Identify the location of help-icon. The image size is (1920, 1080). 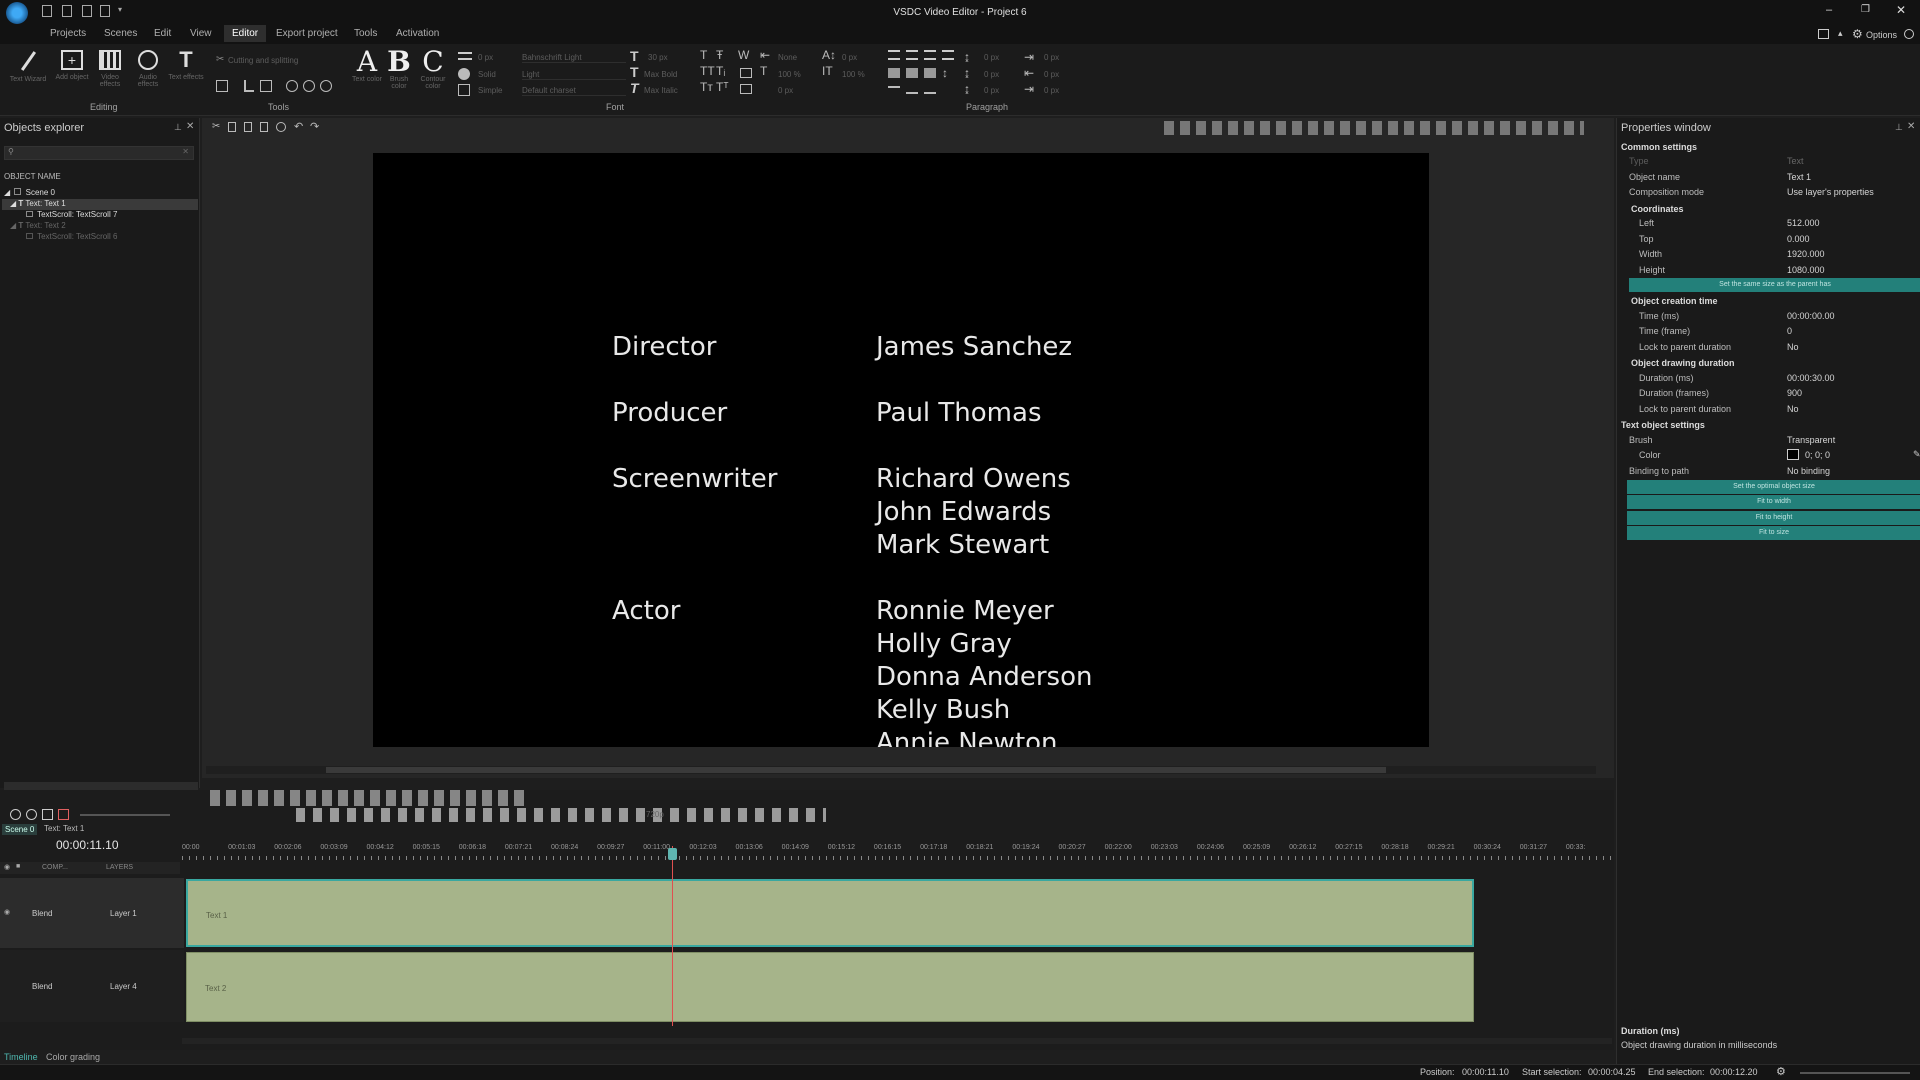
(1909, 34).